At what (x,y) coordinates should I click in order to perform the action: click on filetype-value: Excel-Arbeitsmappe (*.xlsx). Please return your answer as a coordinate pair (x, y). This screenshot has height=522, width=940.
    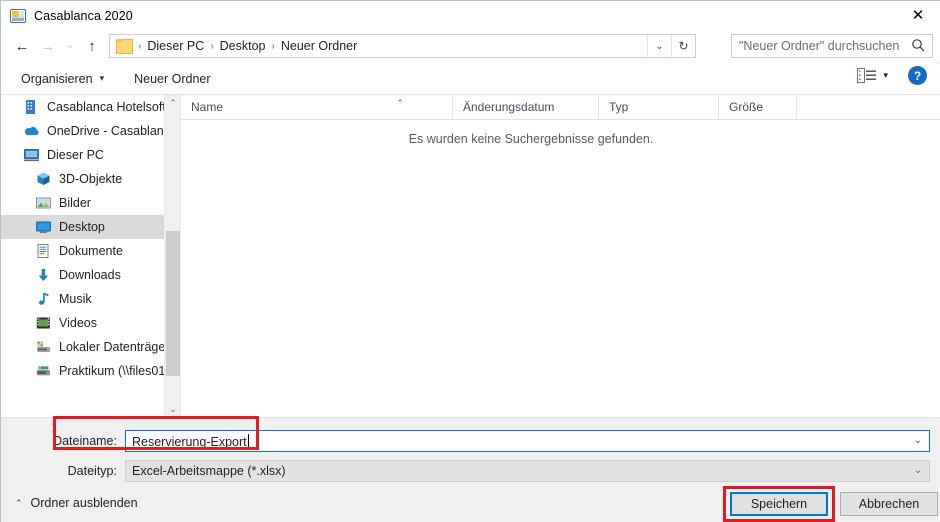
    Looking at the image, I should click on (209, 471).